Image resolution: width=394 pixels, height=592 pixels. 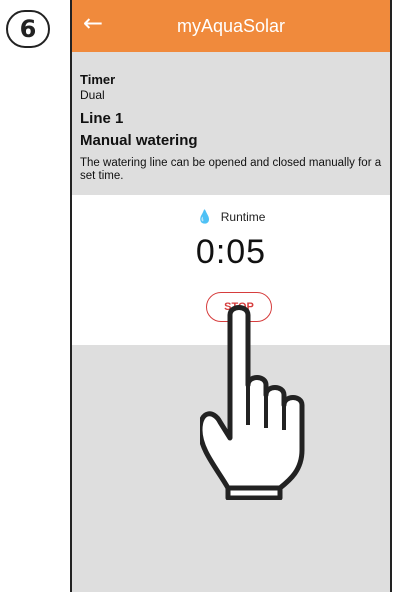 What do you see at coordinates (243, 217) in the screenshot?
I see `runtime-label: Runtime` at bounding box center [243, 217].